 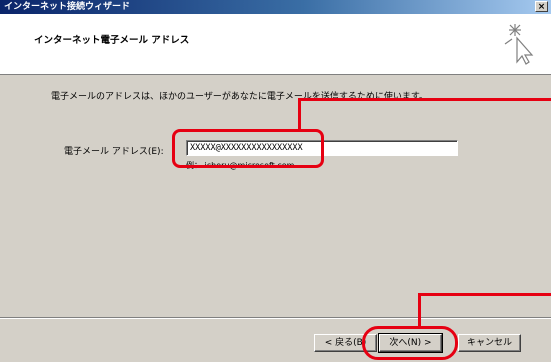 I want to click on email-callout-box, so click(x=248, y=148).